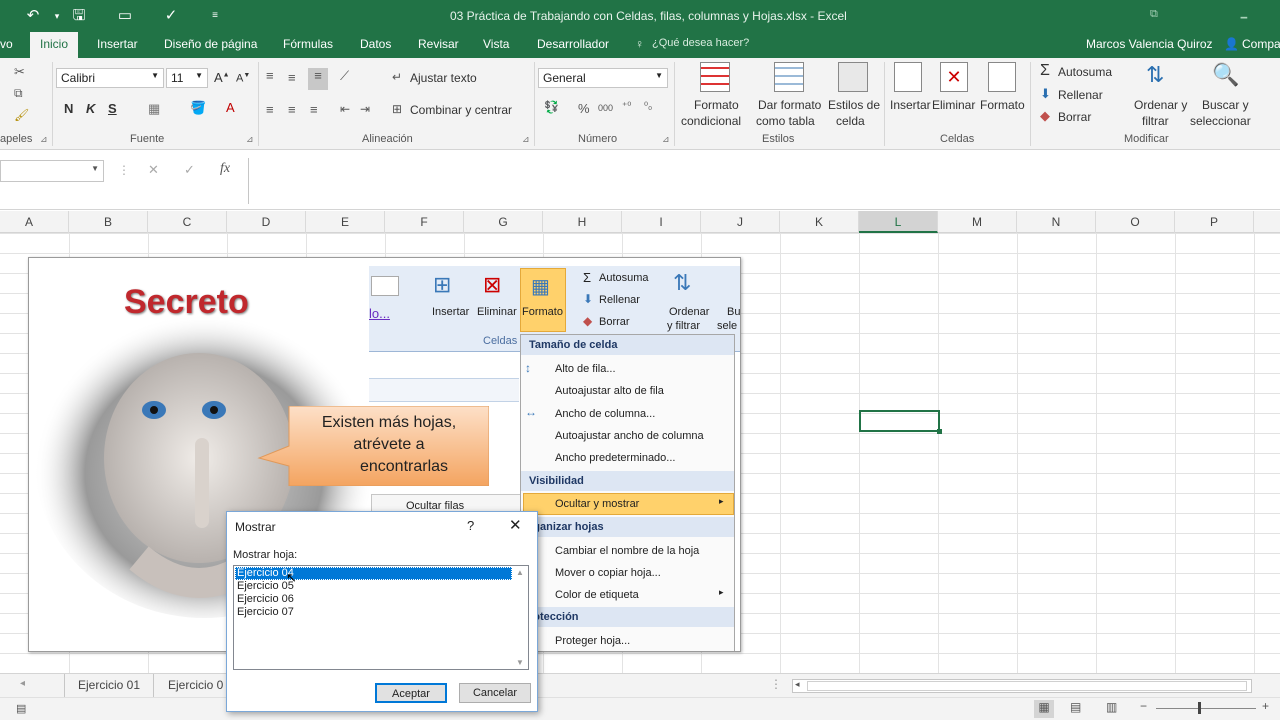 The width and height of the screenshot is (1280, 720). I want to click on clipboard-launcher-icon: ⊿, so click(44, 139).